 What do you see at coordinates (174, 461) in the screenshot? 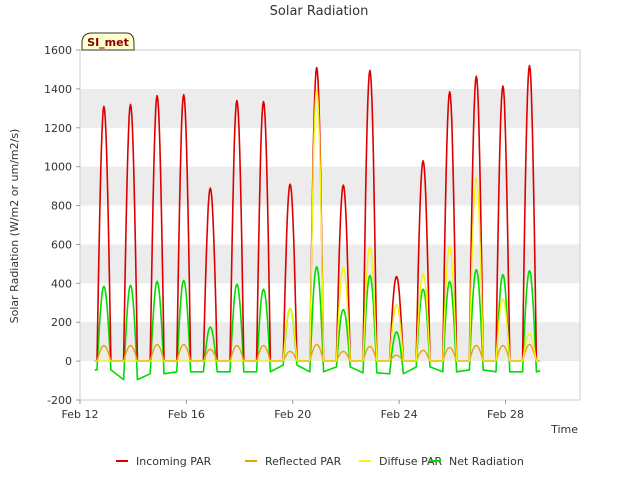
I see `legend-label-incoming: Incoming PAR` at bounding box center [174, 461].